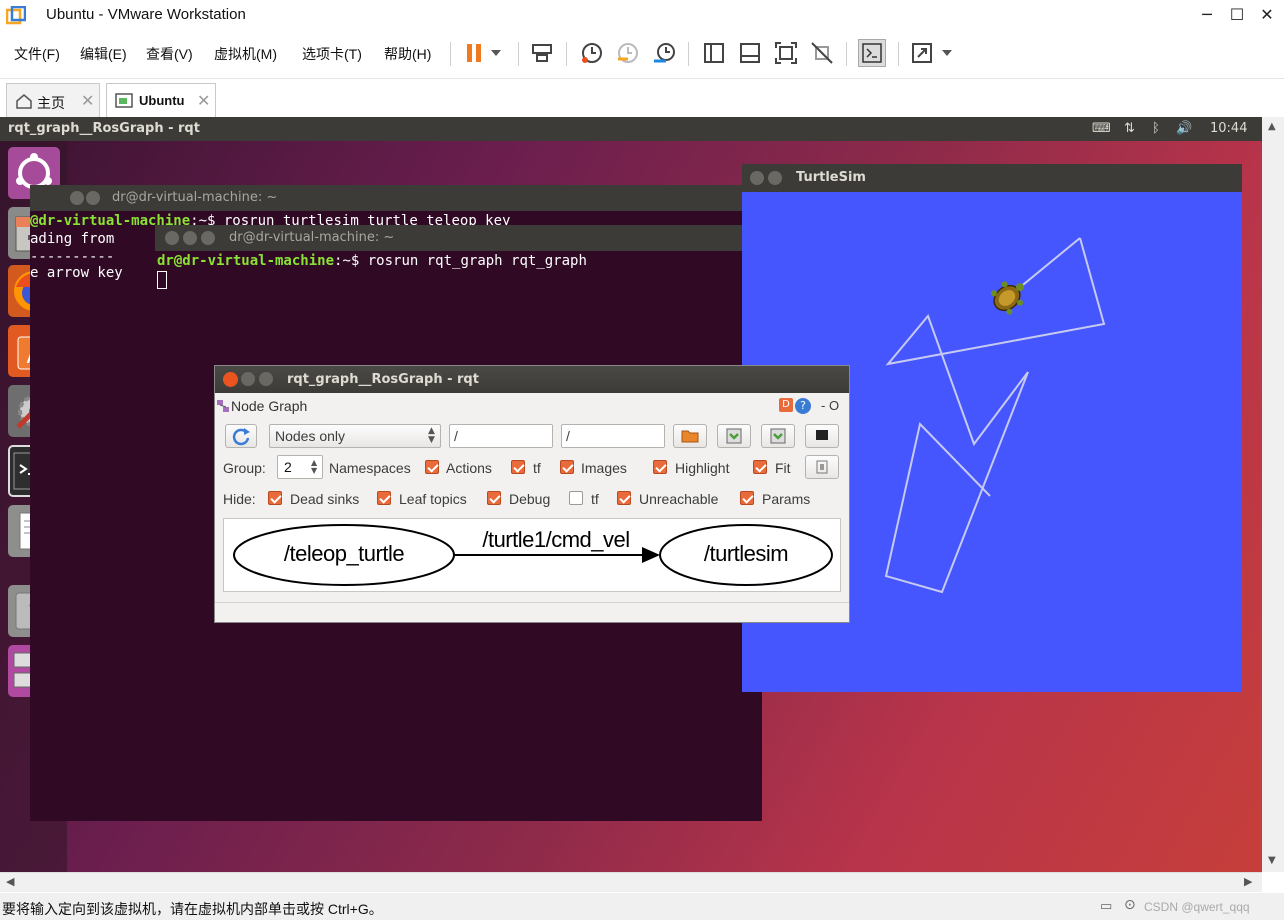 Image resolution: width=1284 pixels, height=920 pixels. I want to click on plugin-controls: - O, so click(830, 405).